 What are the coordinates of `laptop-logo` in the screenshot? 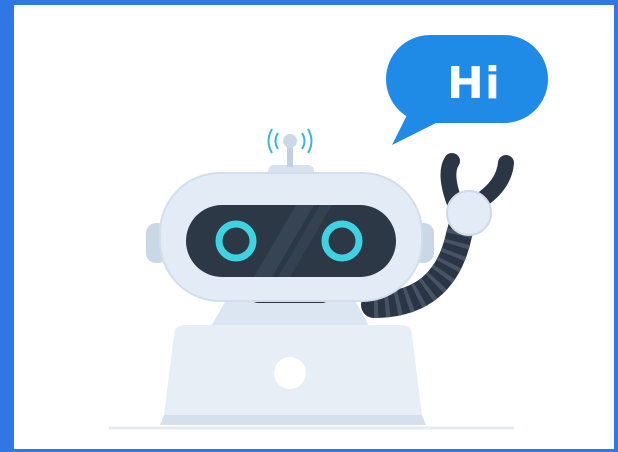 It's located at (290, 373).